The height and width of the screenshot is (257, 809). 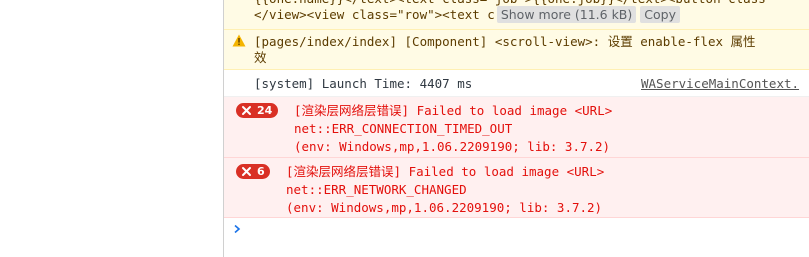 I want to click on error-count-badge: 24, so click(x=257, y=110).